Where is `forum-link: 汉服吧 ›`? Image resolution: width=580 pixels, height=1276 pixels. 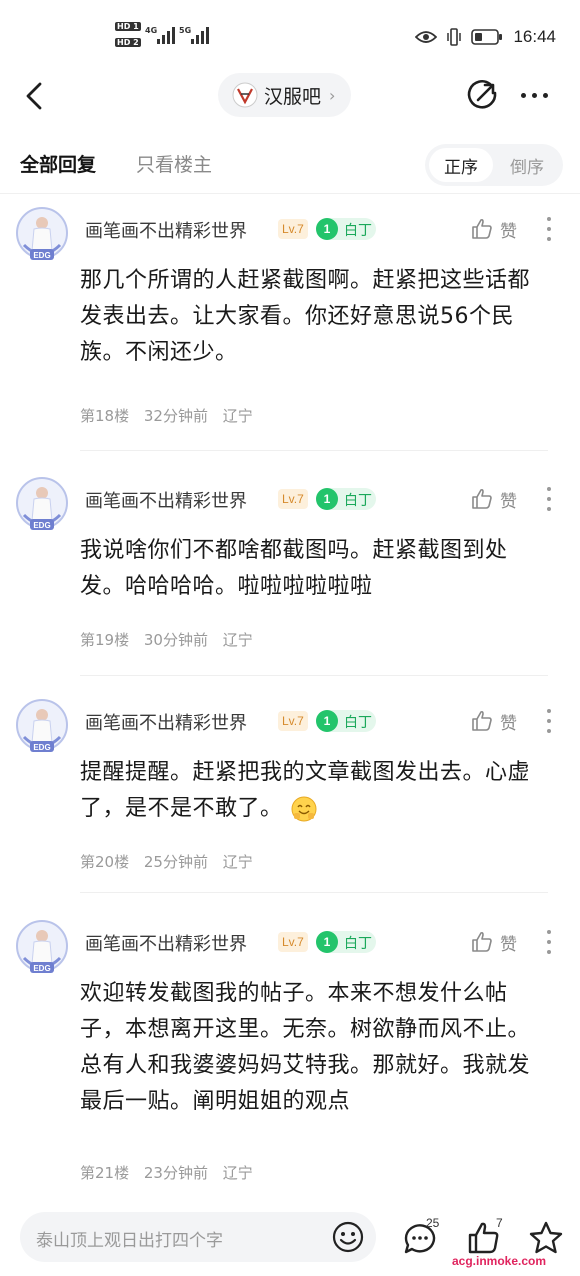 forum-link: 汉服吧 › is located at coordinates (285, 95).